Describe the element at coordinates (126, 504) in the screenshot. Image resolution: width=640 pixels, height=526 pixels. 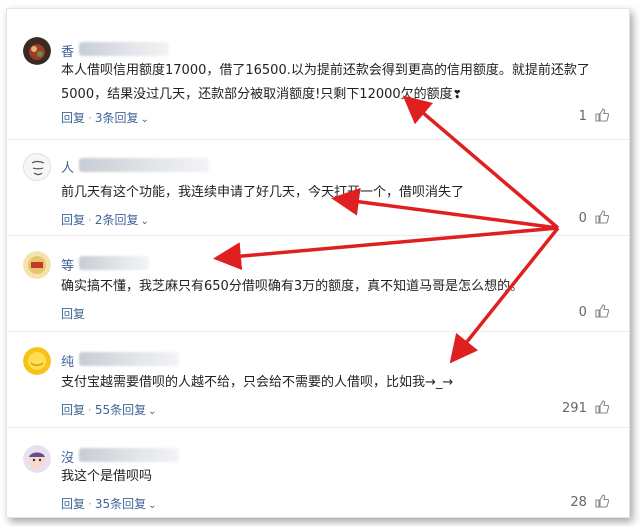
I see `view-replies-button: 35条回复 ⌄` at that location.